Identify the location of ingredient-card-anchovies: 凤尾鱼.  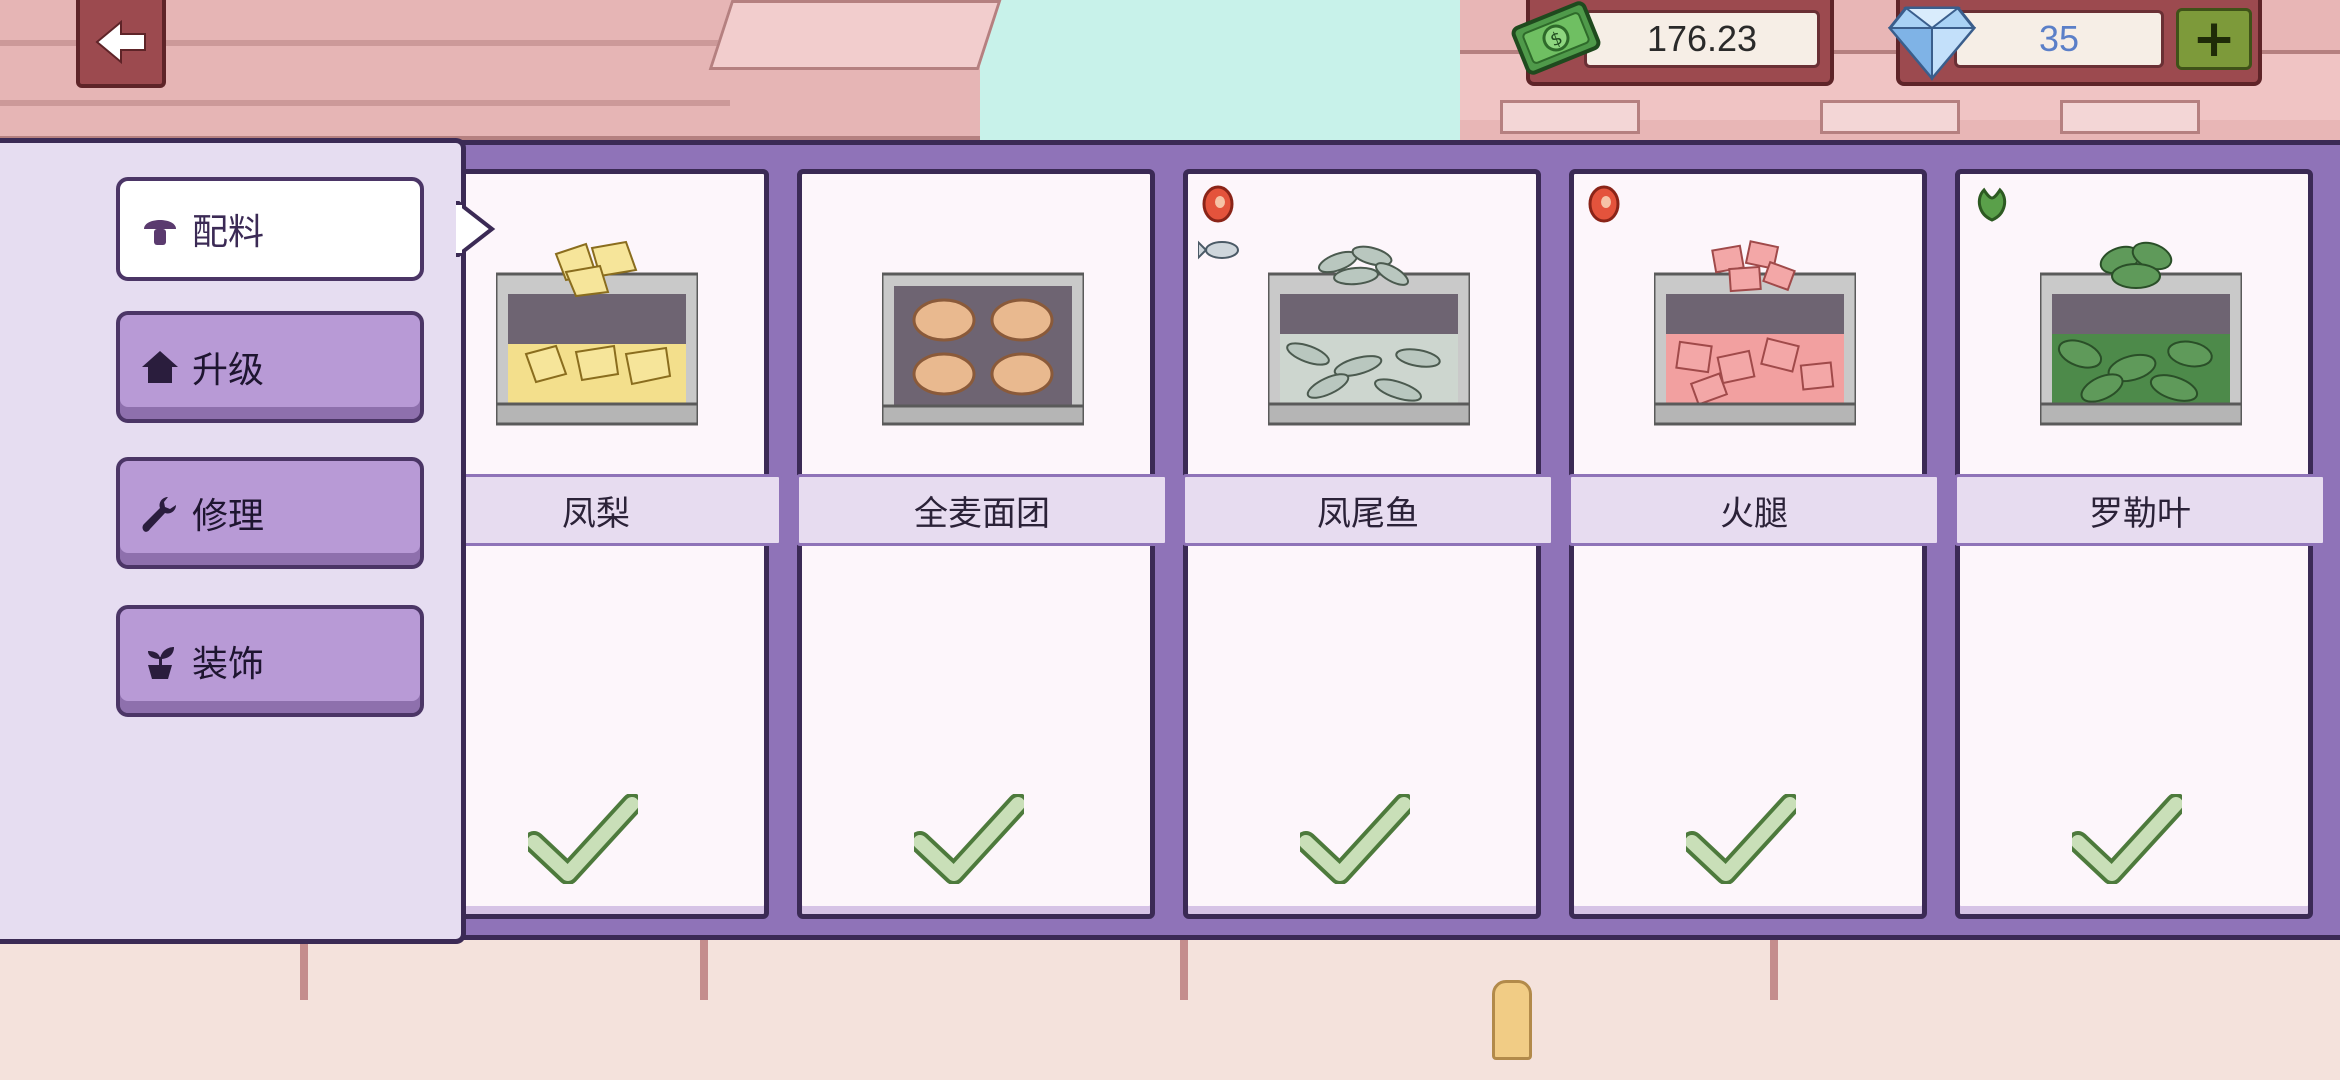
(1368, 544).